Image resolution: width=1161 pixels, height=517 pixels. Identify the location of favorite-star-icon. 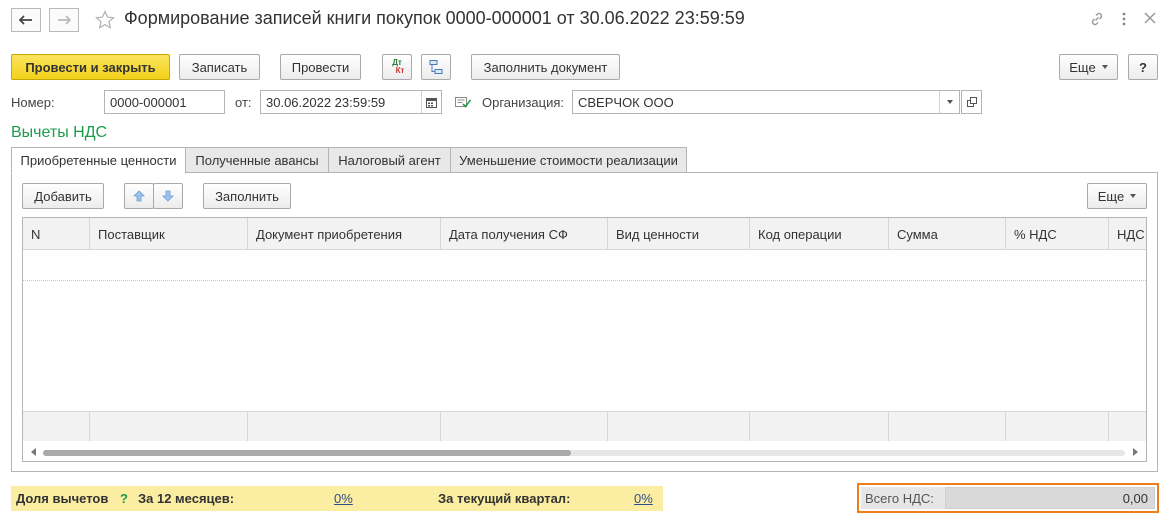
(105, 21).